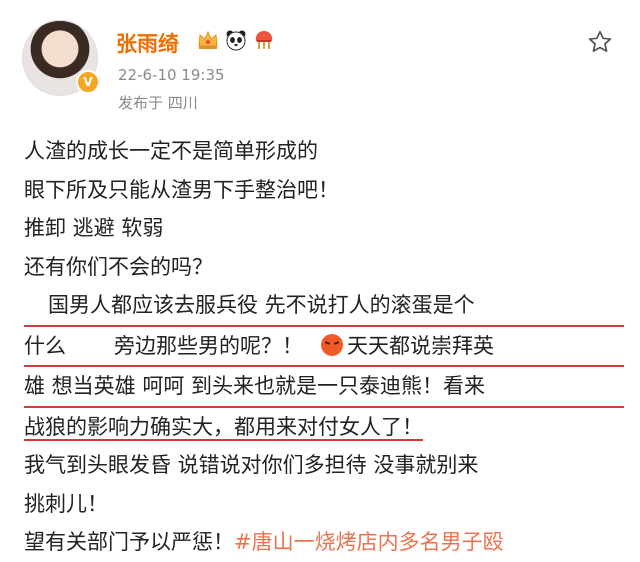  Describe the element at coordinates (181, 189) in the screenshot. I see `post-line: 眼下所及只能从渣男下手整治吧！` at that location.